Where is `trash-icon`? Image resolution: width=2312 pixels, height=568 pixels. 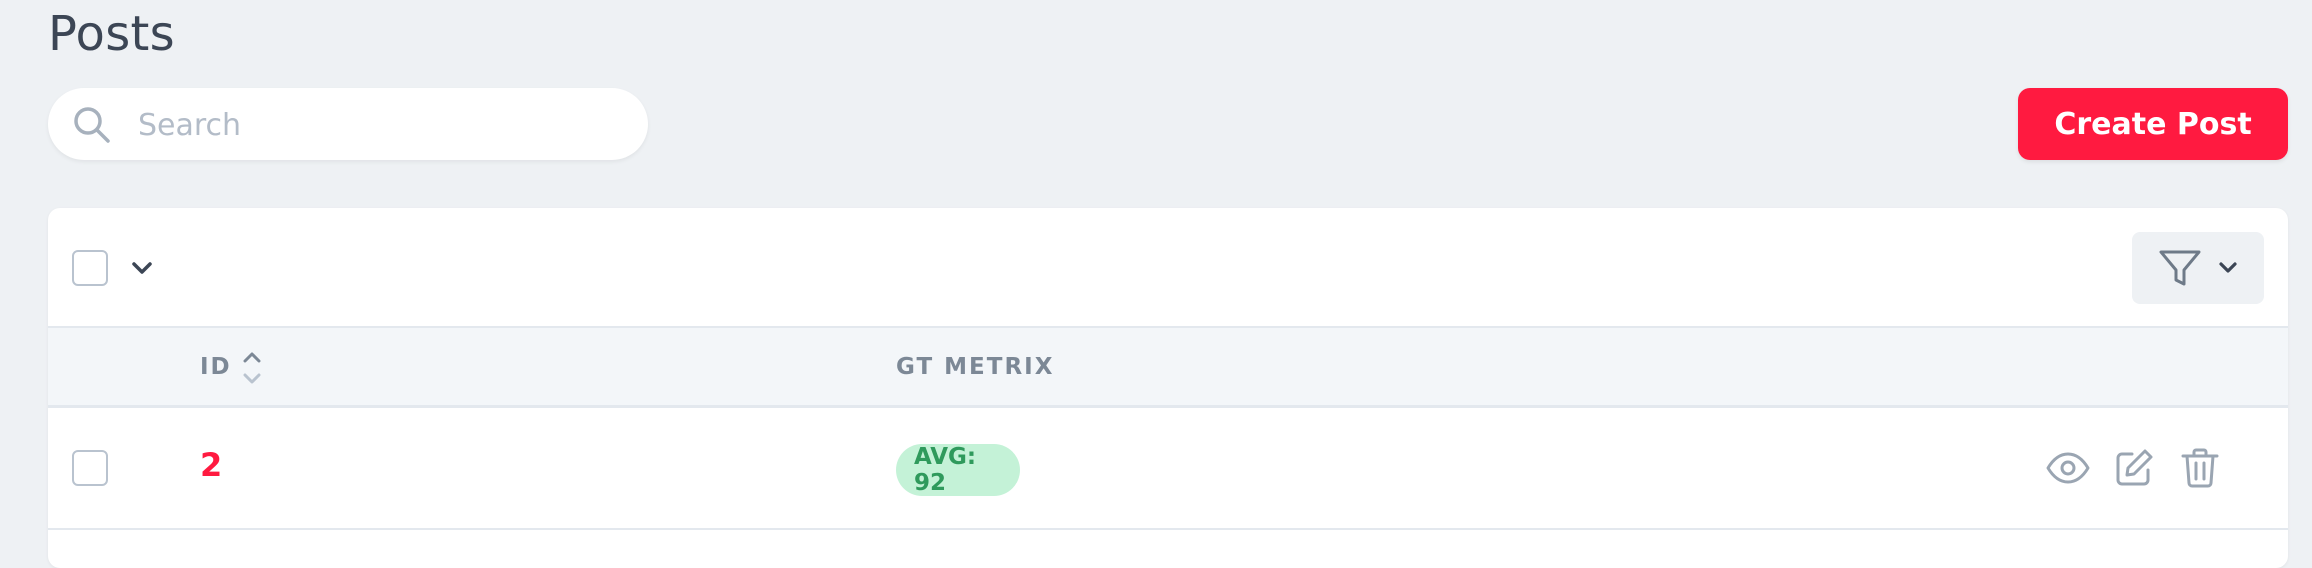 trash-icon is located at coordinates (2200, 468).